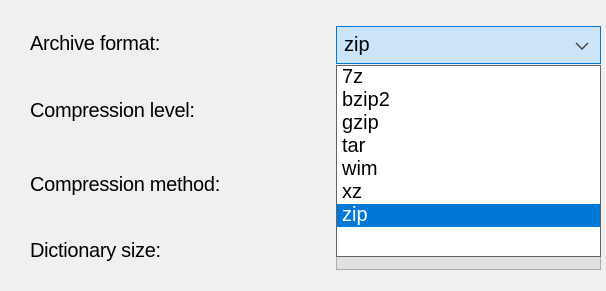 The image size is (606, 291). What do you see at coordinates (468, 45) in the screenshot?
I see `archive-format-select: zip` at bounding box center [468, 45].